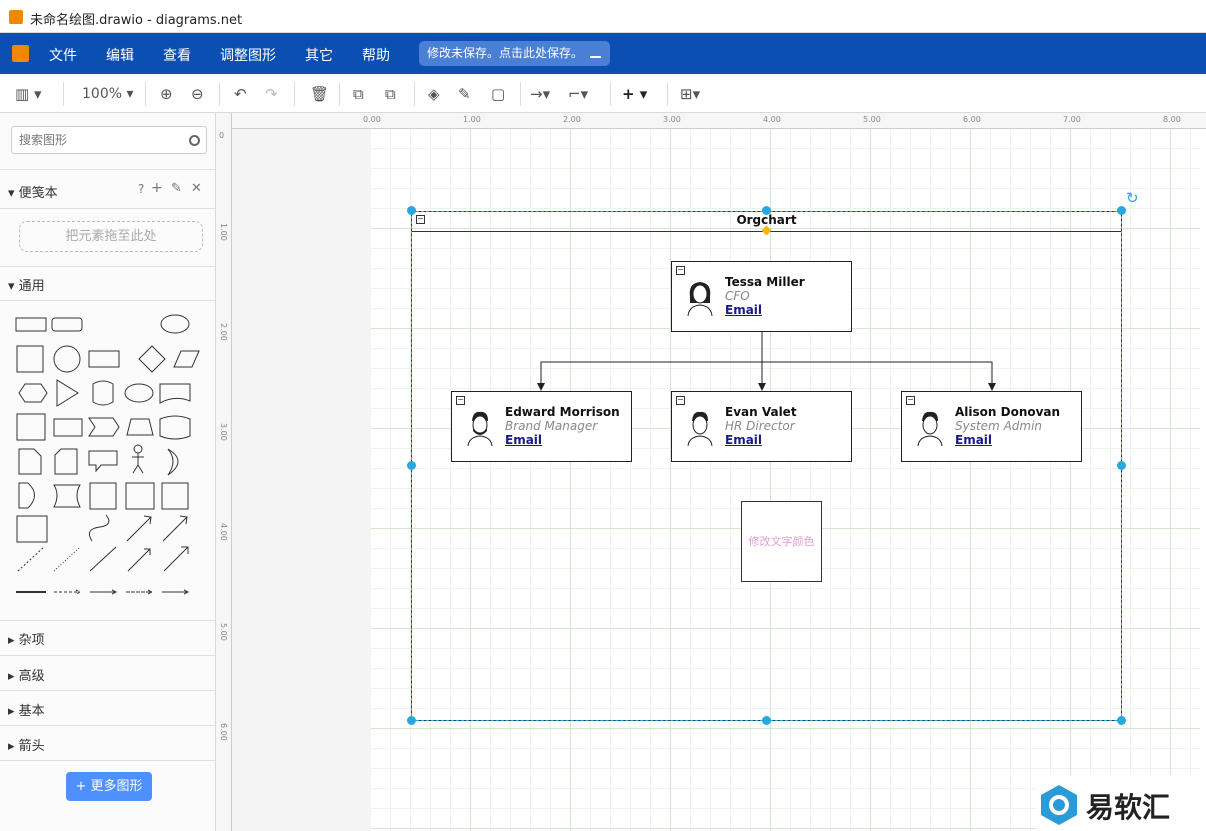 This screenshot has width=1206, height=831. I want to click on association-shape, so click(176, 592).